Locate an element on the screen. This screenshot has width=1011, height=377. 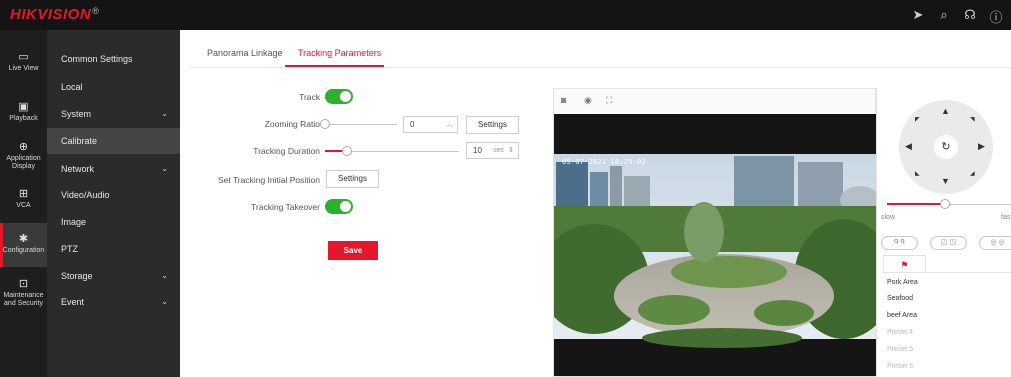
flag-icon: ⚑ is located at coordinates (904, 265).